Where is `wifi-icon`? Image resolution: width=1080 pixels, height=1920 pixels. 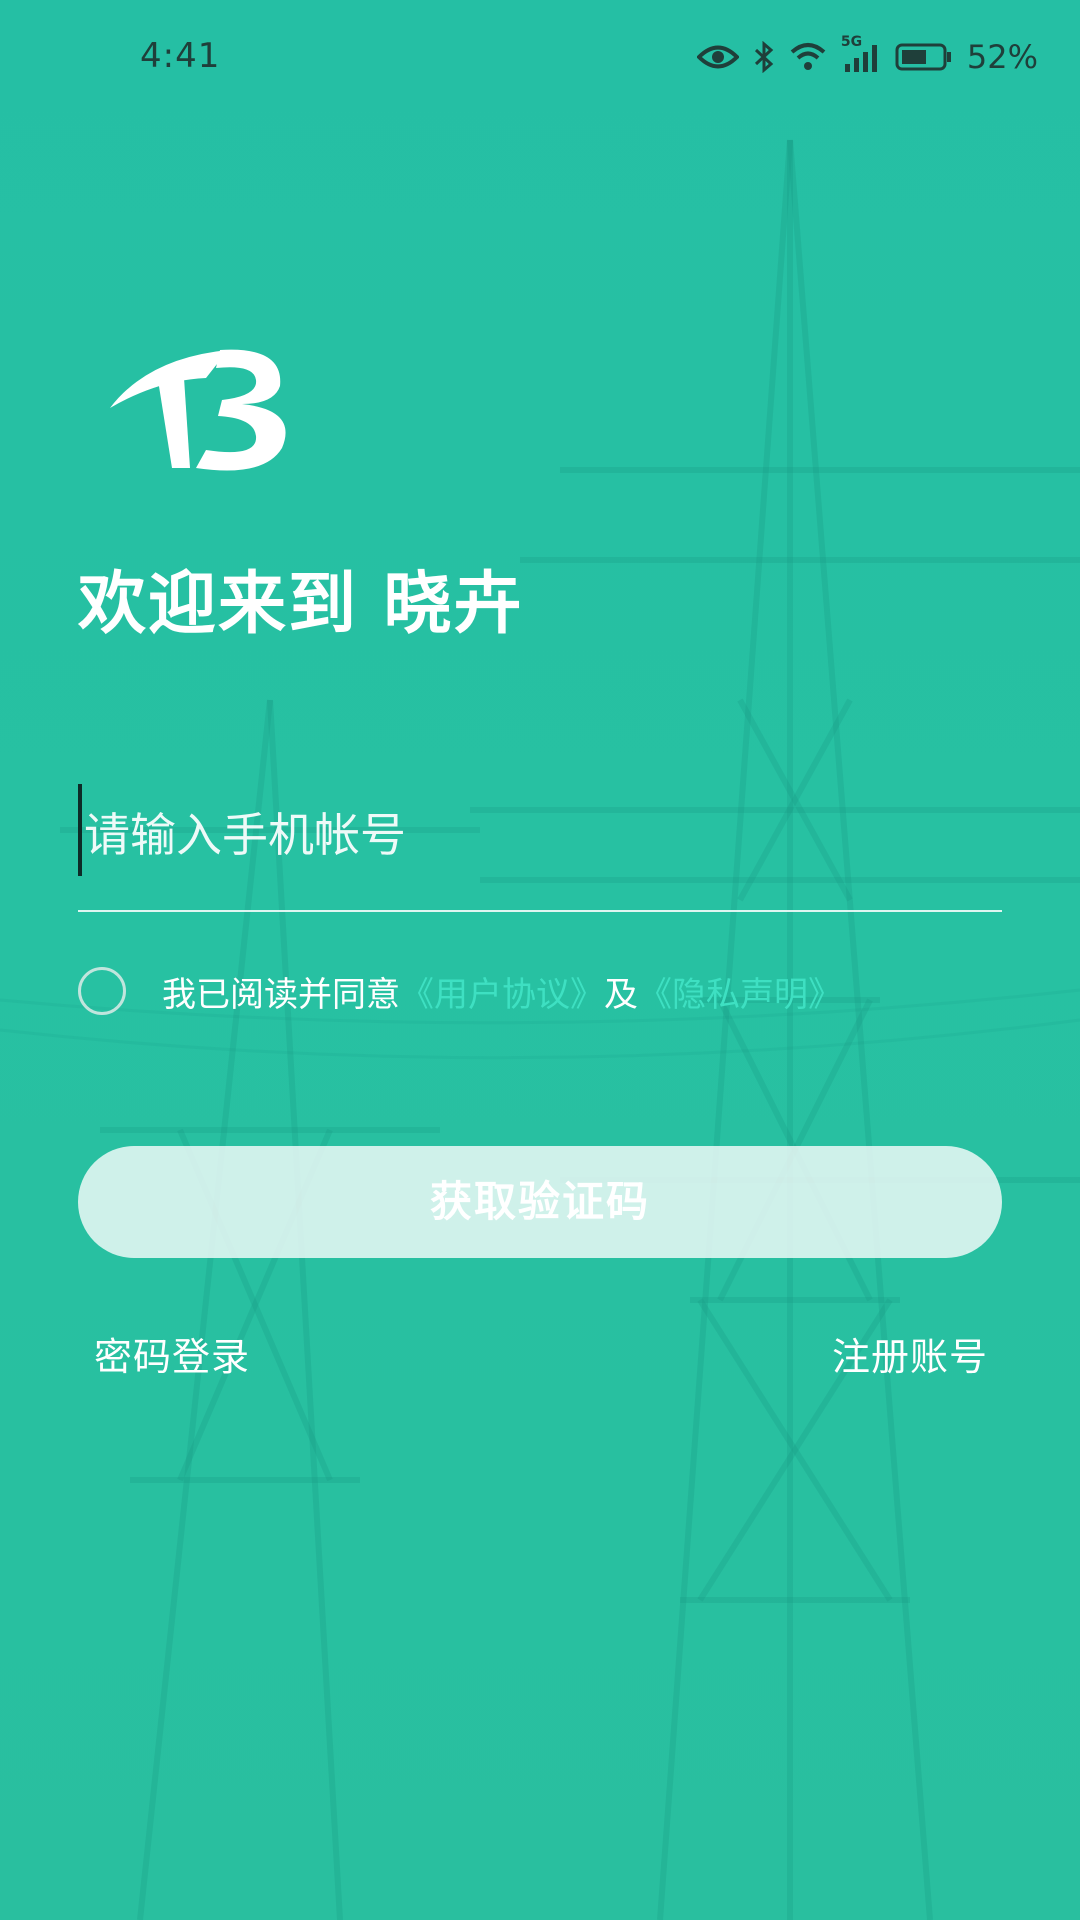
wifi-icon is located at coordinates (808, 57).